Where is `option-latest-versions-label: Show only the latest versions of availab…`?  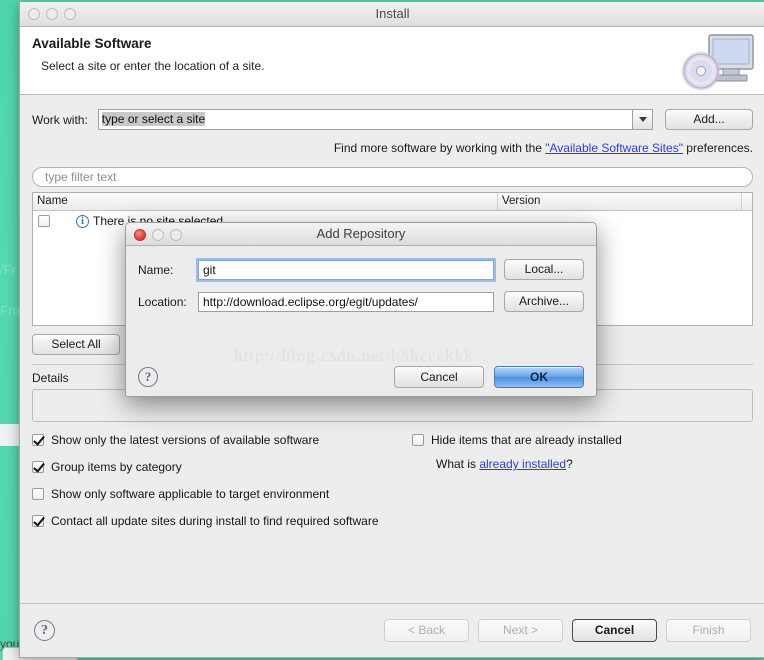 option-latest-versions-label: Show only the latest versions of availab… is located at coordinates (185, 440).